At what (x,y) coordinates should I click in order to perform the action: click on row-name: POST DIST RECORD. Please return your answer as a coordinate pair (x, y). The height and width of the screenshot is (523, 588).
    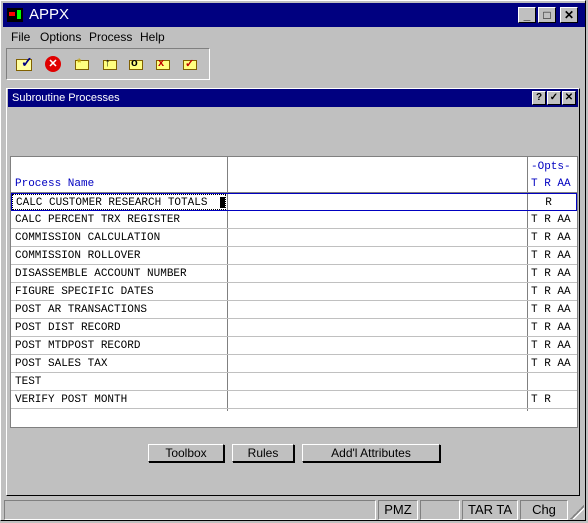
    Looking at the image, I should click on (68, 328).